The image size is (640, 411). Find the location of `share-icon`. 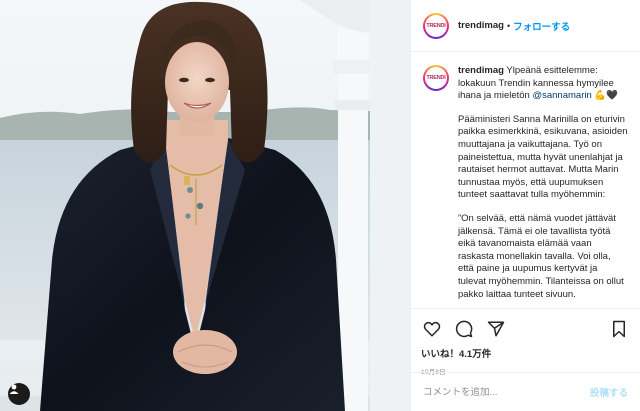

share-icon is located at coordinates (496, 329).